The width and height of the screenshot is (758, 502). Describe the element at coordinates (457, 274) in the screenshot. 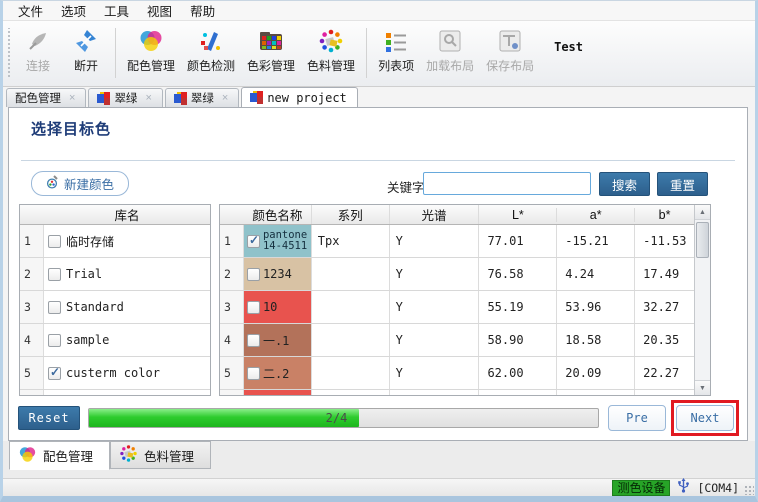

I see `table-row: 2 1234 Y 76.58 4.24 17.49` at that location.